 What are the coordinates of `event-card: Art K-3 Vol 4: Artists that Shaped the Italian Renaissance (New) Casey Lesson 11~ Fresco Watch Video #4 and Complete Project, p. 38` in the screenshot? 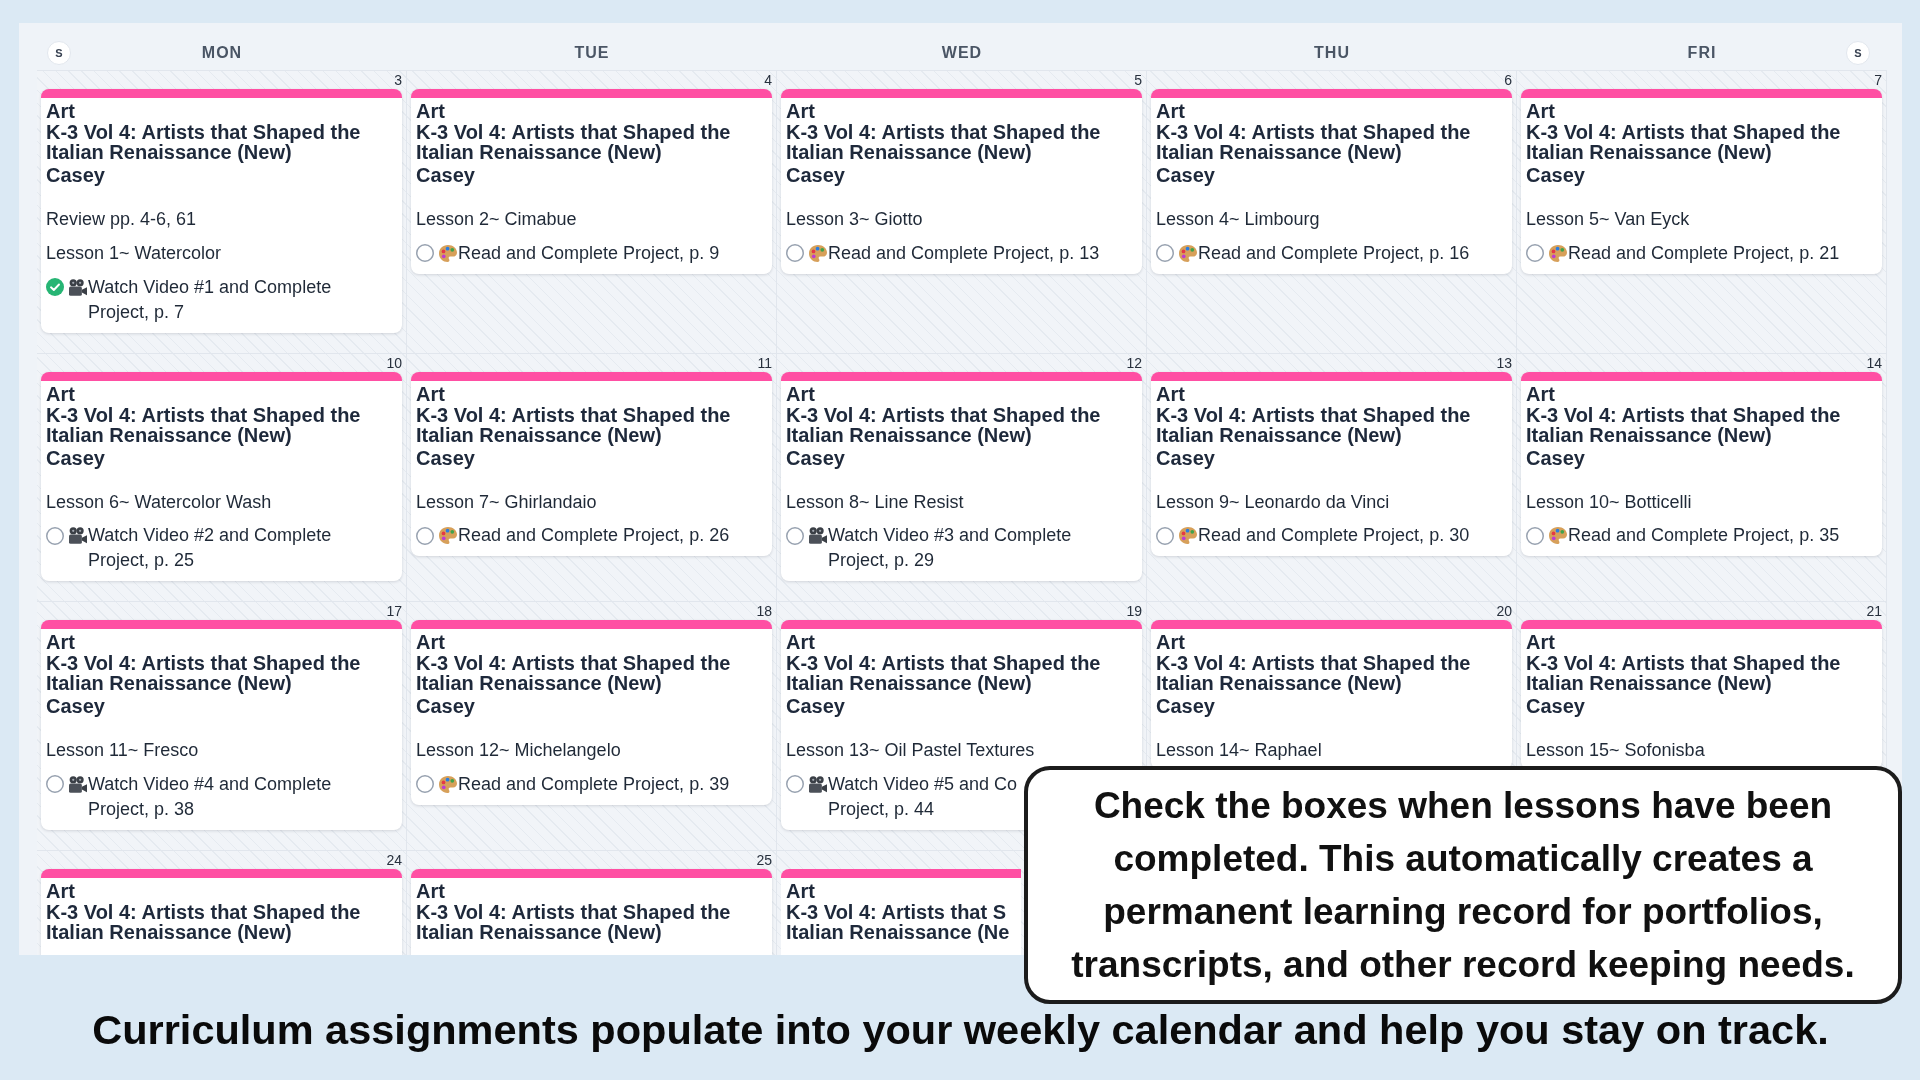 It's located at (221, 725).